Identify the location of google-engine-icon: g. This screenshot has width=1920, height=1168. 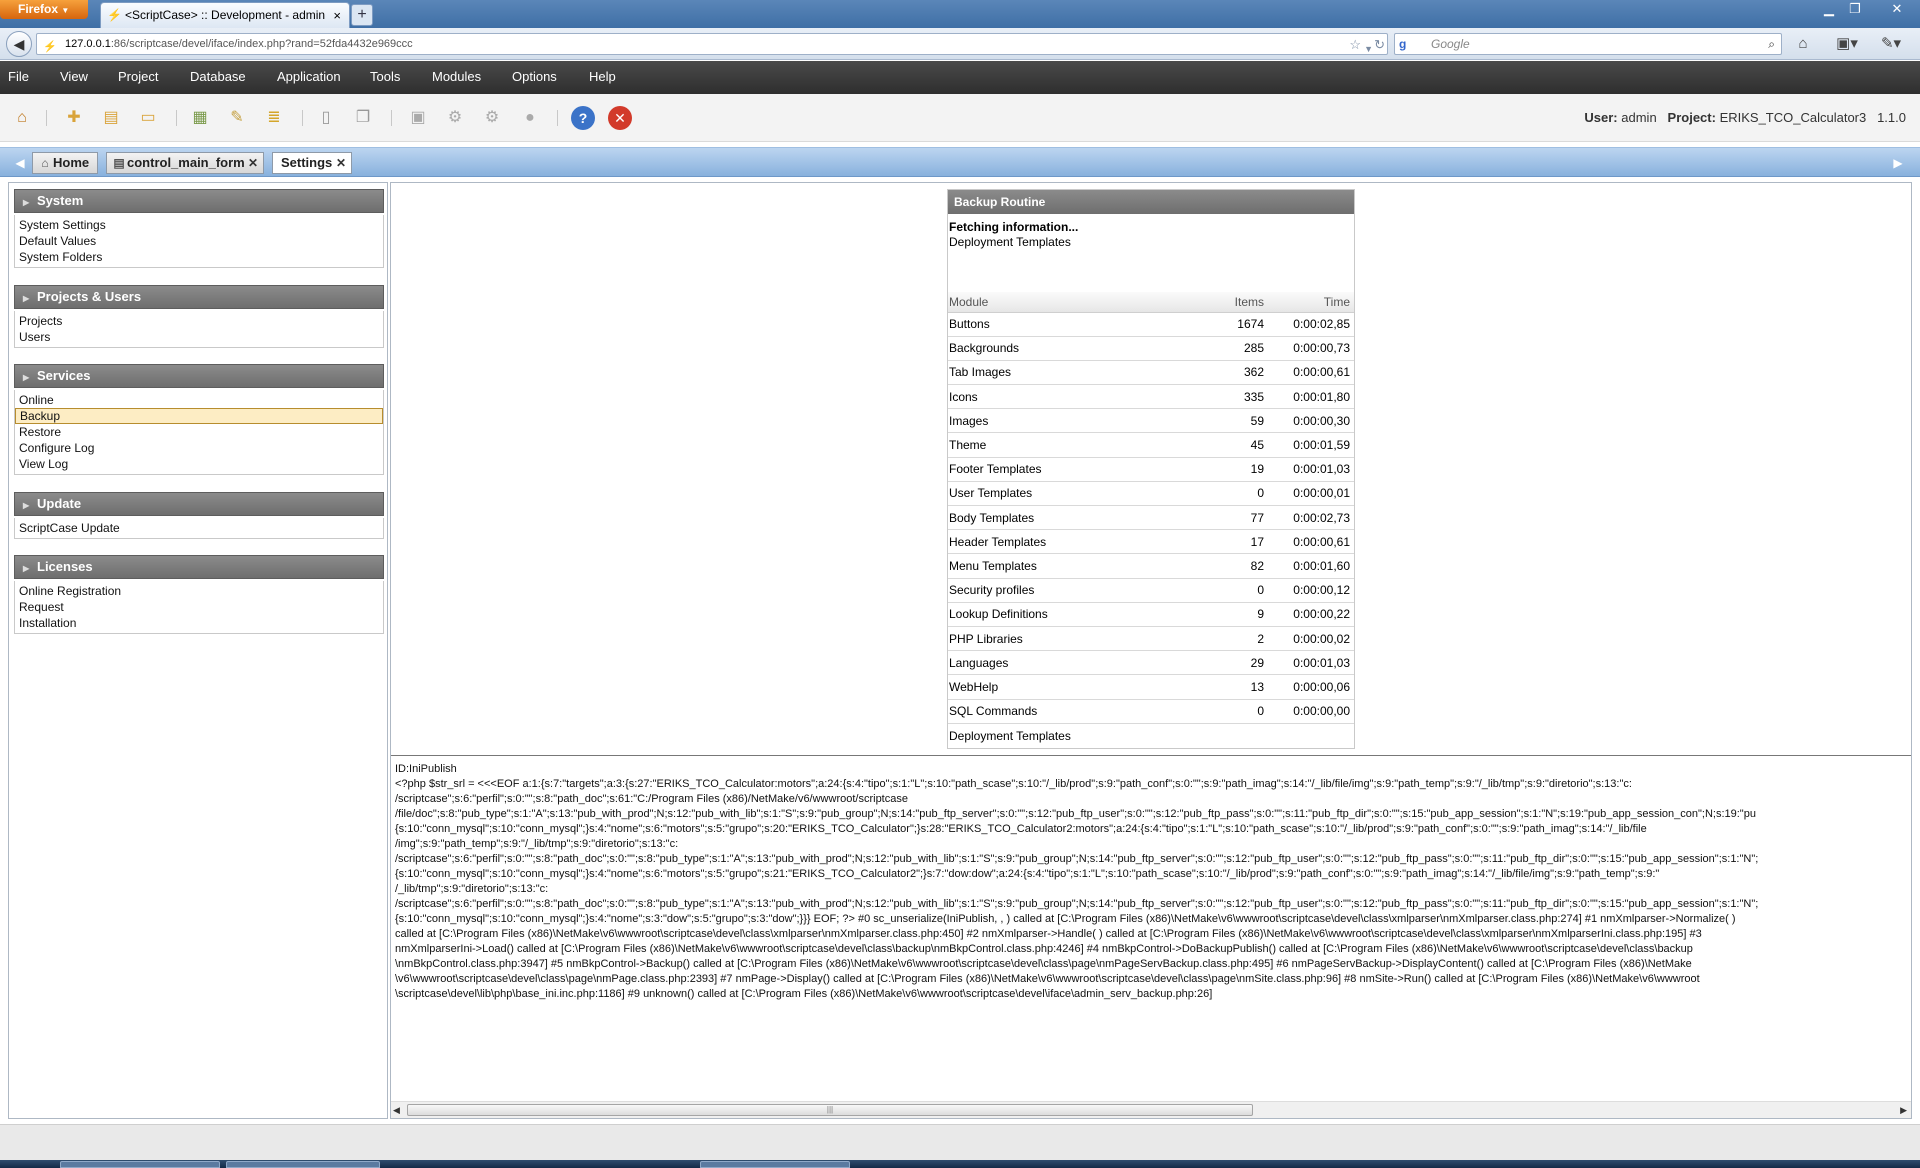
(1406, 44).